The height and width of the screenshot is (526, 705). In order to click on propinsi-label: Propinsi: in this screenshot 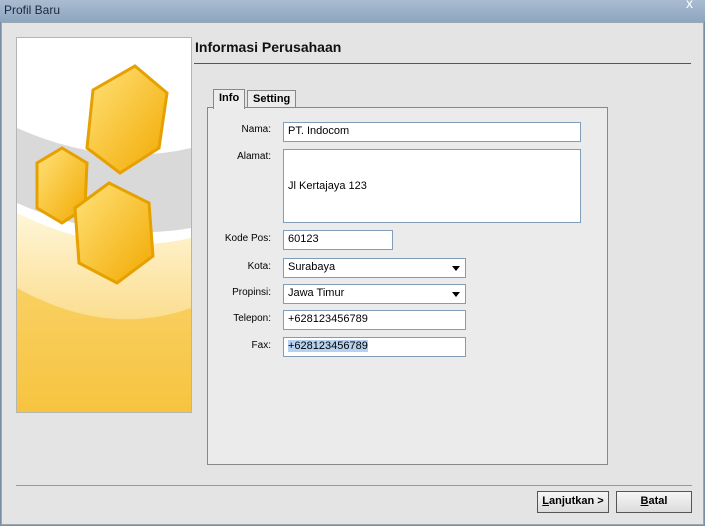, I will do `click(251, 292)`.